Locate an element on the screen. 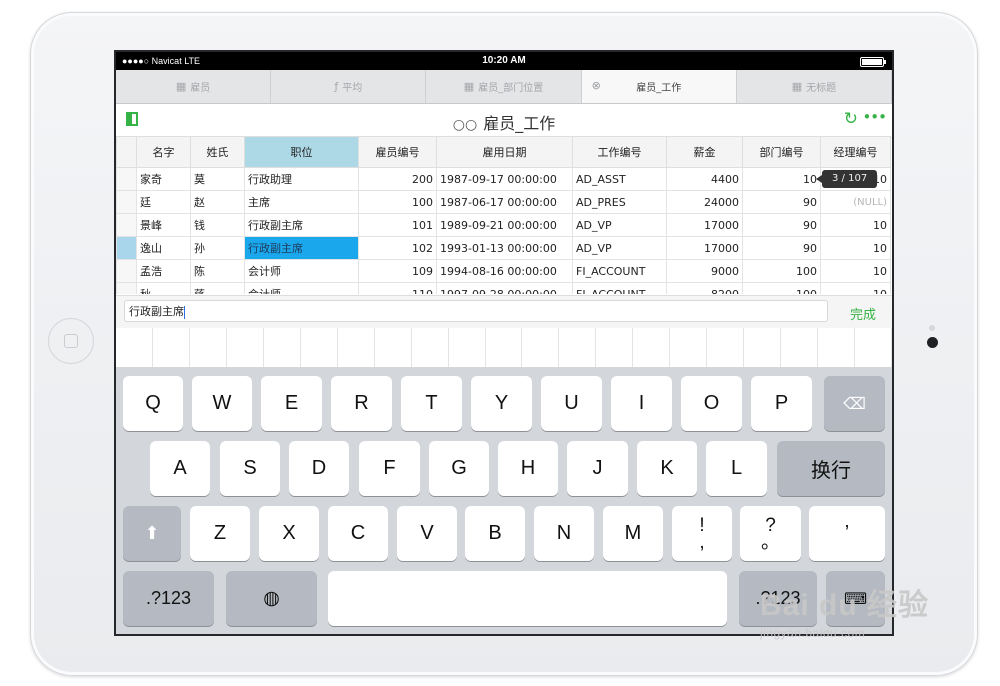 The height and width of the screenshot is (686, 1000). key-j: J is located at coordinates (597, 468).